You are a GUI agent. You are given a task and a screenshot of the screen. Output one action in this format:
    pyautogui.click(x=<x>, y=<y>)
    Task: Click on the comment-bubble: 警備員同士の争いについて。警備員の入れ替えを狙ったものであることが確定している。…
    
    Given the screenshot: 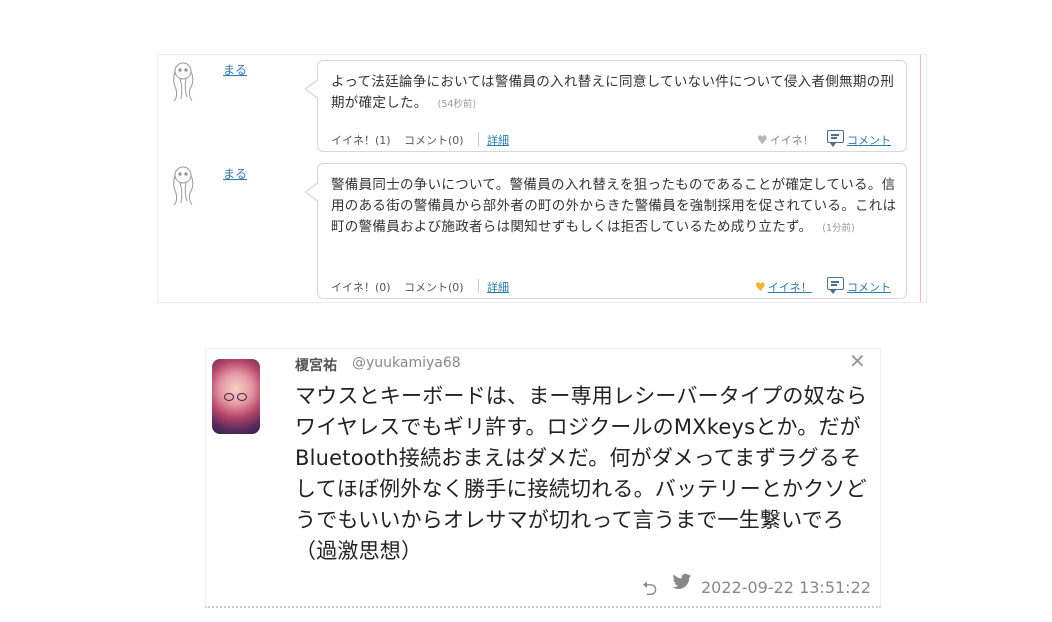 What is the action you would take?
    pyautogui.click(x=605, y=231)
    